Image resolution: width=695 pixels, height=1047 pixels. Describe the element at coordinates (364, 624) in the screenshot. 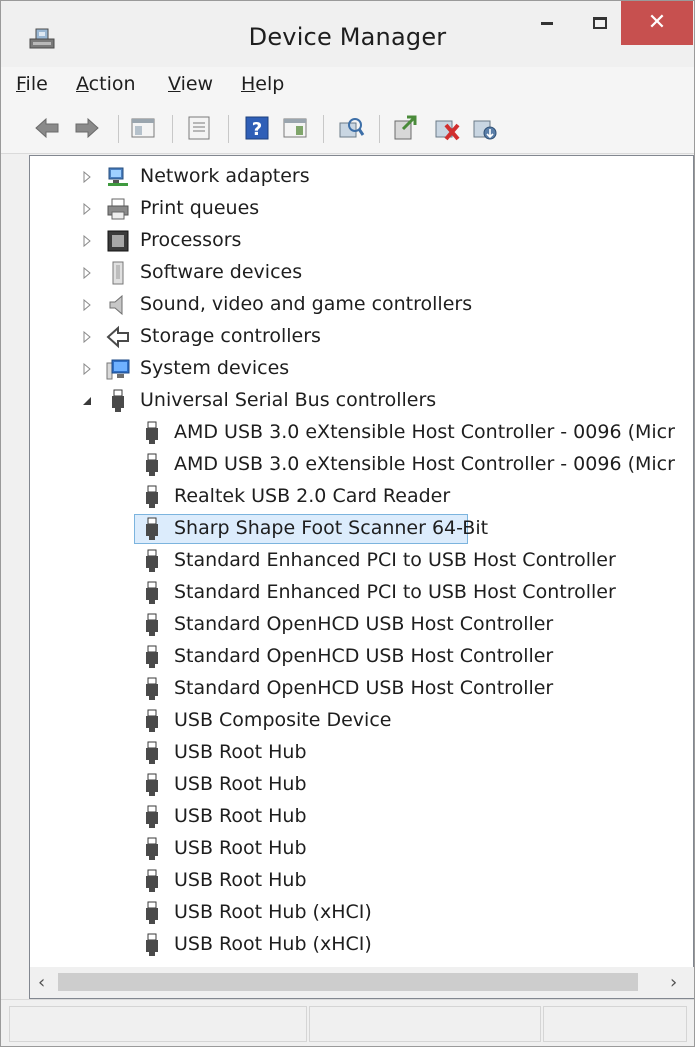

I see `usb-device-label: Standard OpenHCD USB Host Controller` at that location.